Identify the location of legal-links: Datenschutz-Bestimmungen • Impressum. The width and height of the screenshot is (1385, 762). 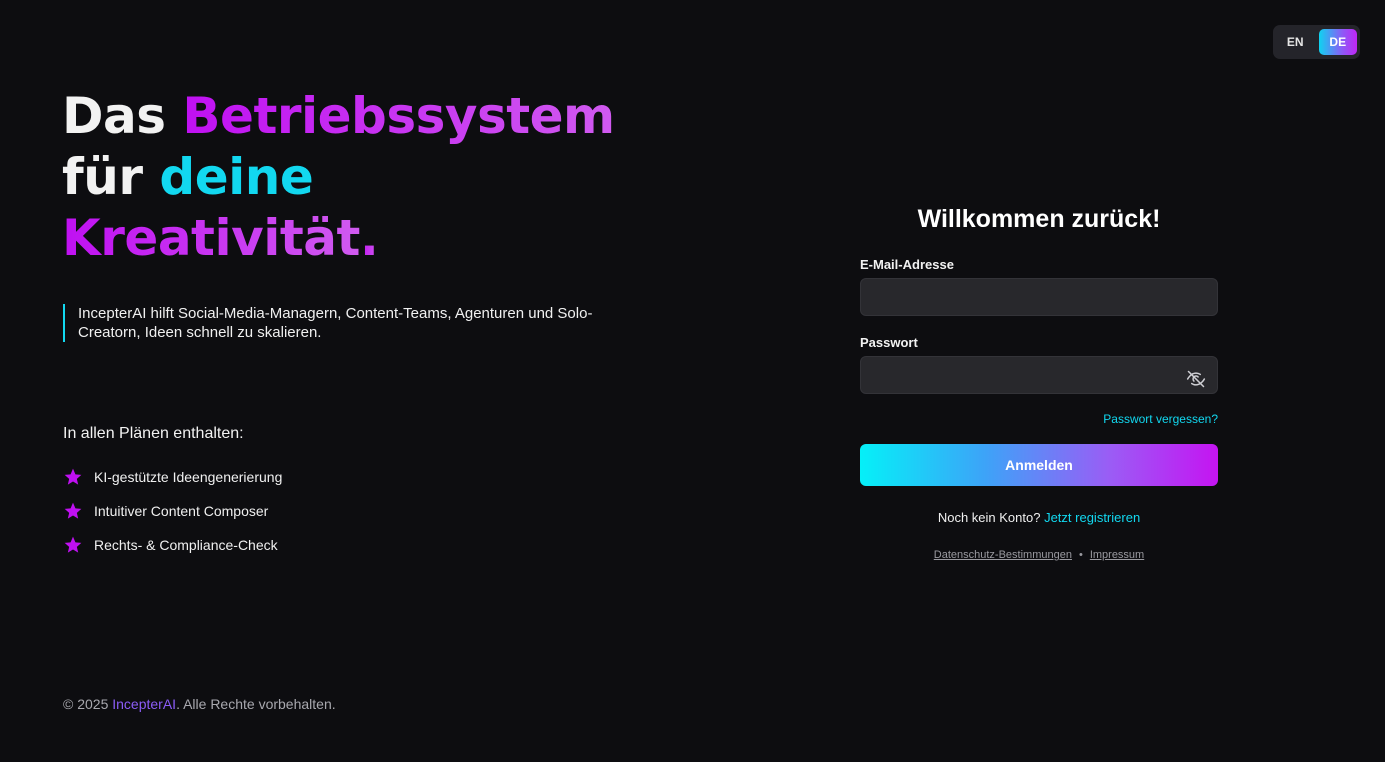
(1039, 555).